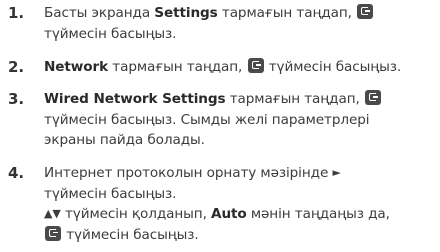 This screenshot has width=440, height=252. Describe the element at coordinates (16, 13) in the screenshot. I see `step-number: 1.` at that location.